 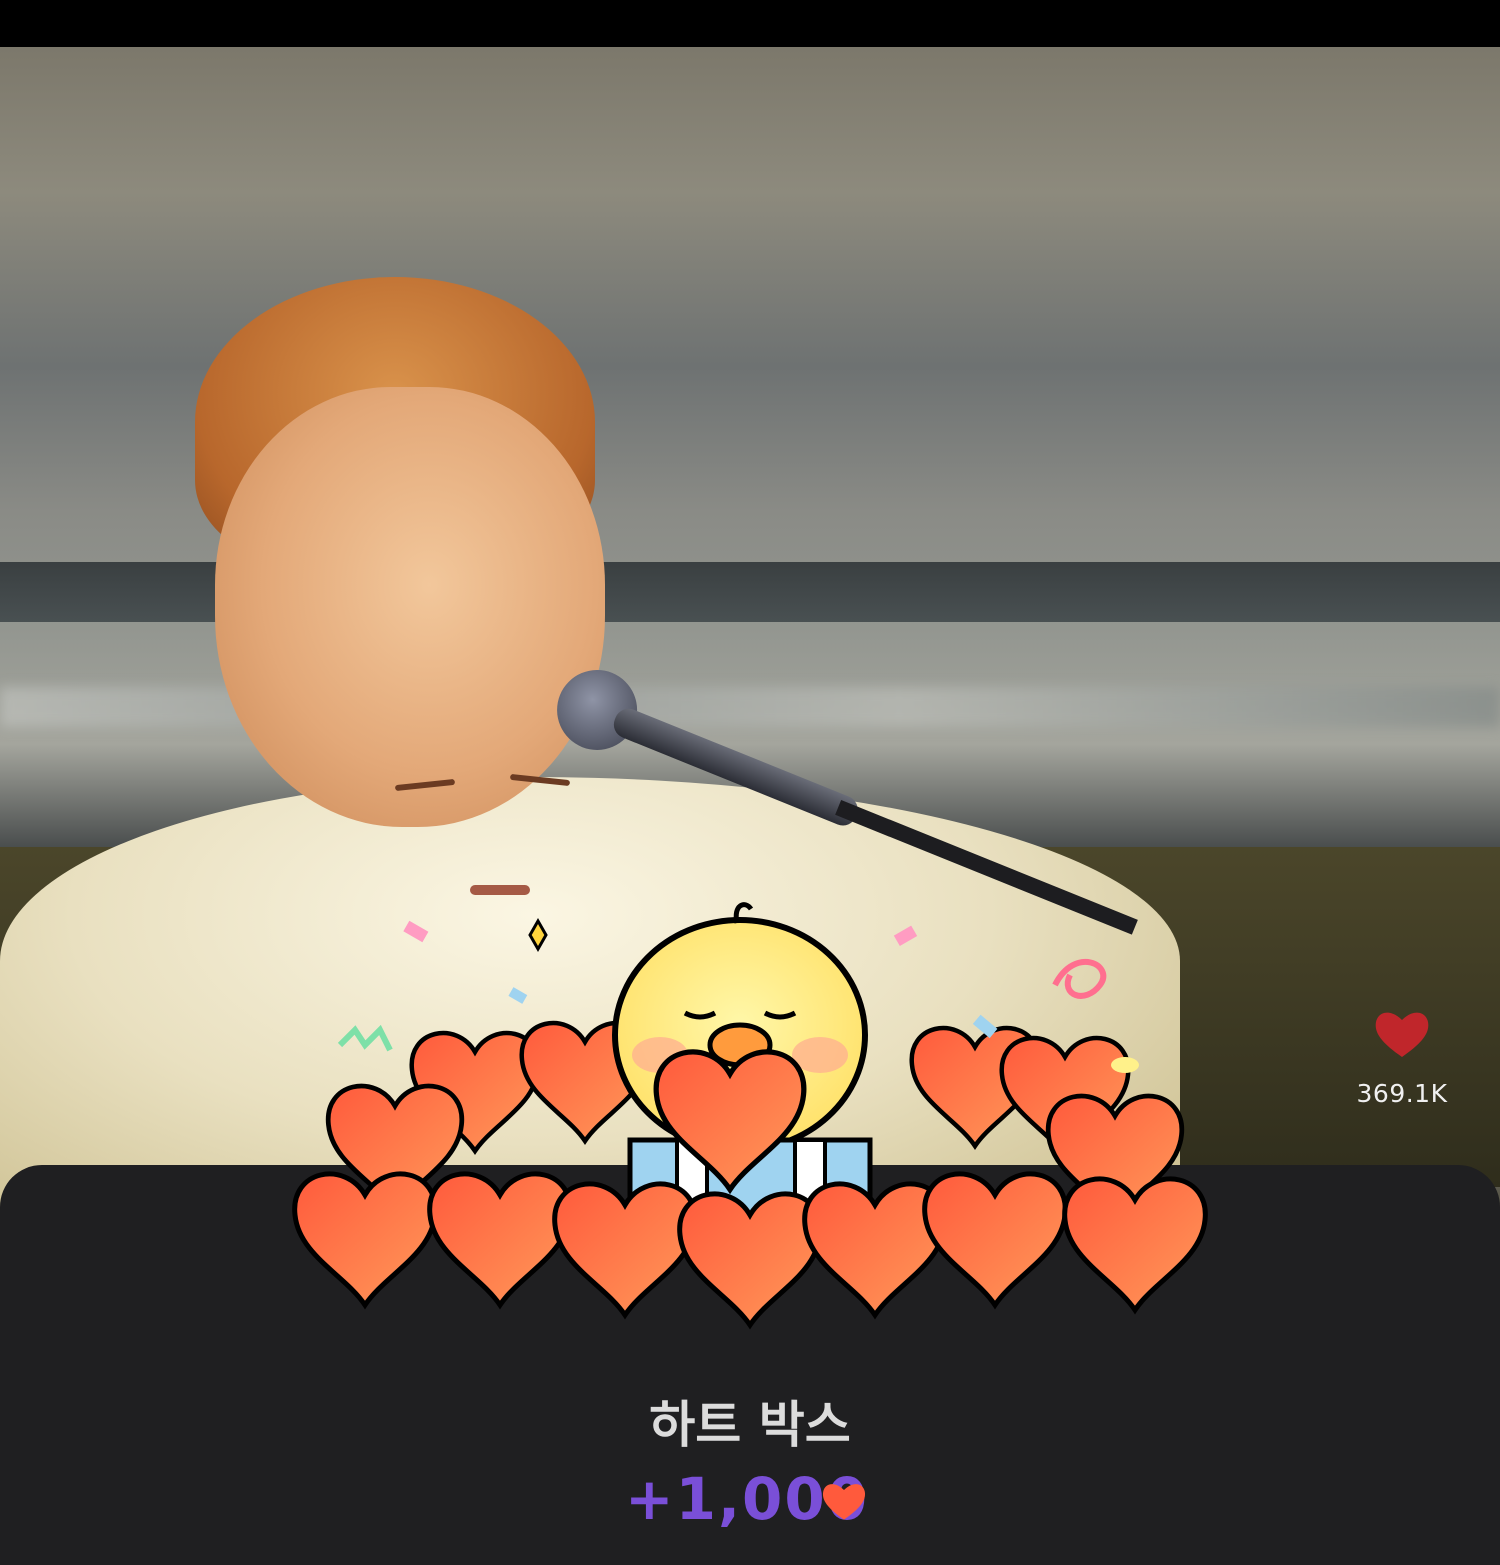 I want to click on gift-title: 하트 박스, so click(x=750, y=1425).